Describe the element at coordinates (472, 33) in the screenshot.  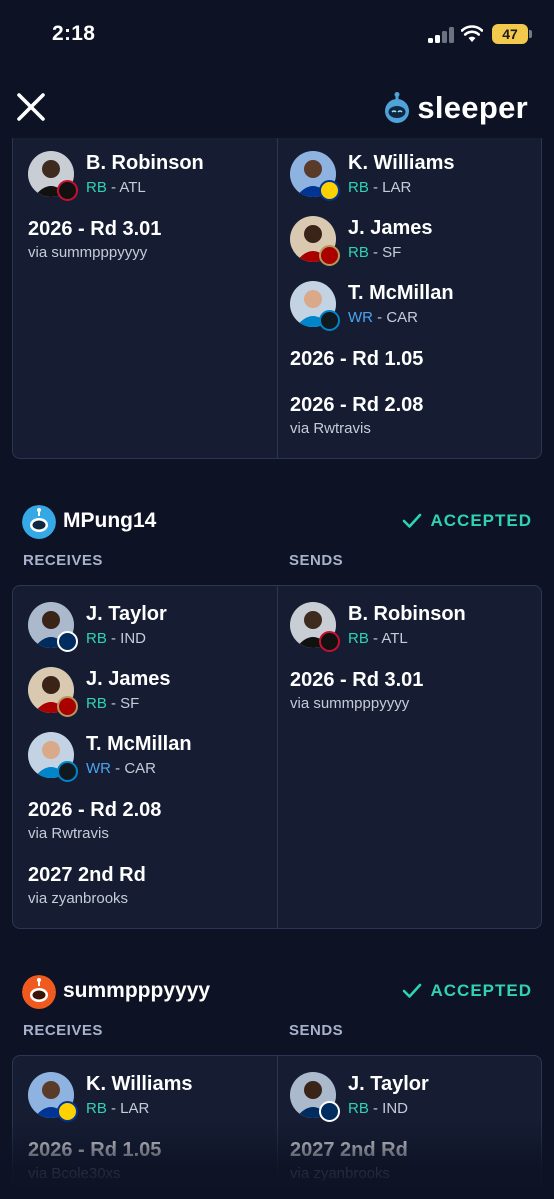
I see `wifi-icon` at that location.